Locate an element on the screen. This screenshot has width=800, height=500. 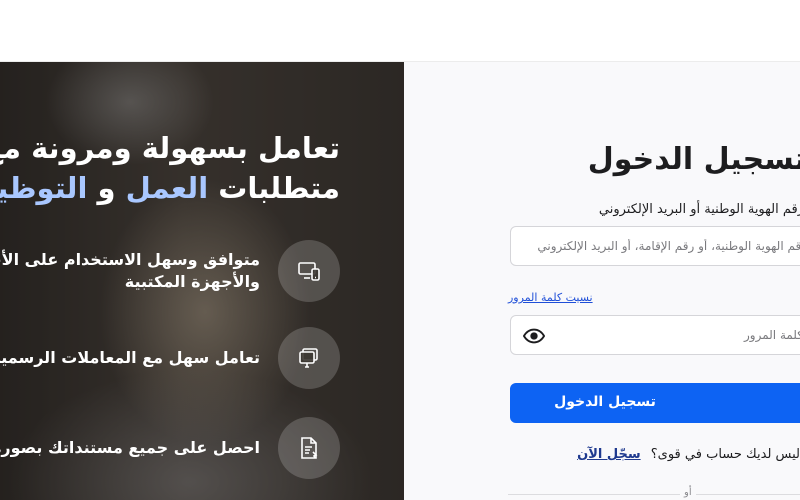
feature-text-transactions: تعامل سهل مع المعاملات الرسمية is located at coordinates (130, 358).